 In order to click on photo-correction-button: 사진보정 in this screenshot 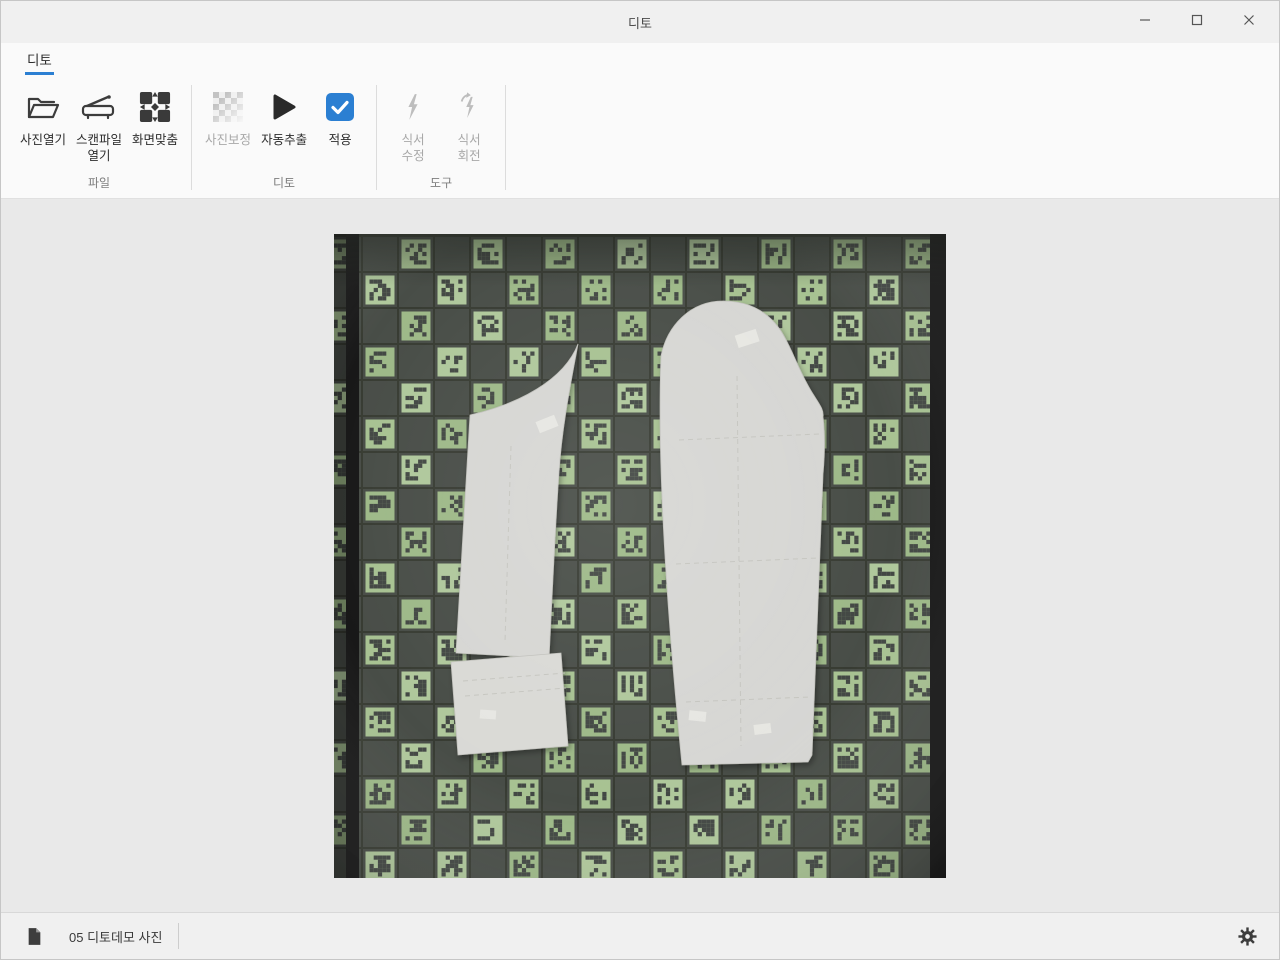, I will do `click(228, 118)`.